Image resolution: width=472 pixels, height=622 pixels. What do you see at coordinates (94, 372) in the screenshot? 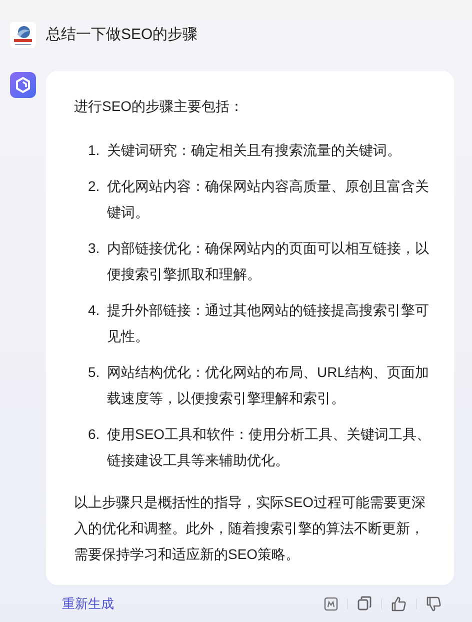
I see `step-number: 5.` at bounding box center [94, 372].